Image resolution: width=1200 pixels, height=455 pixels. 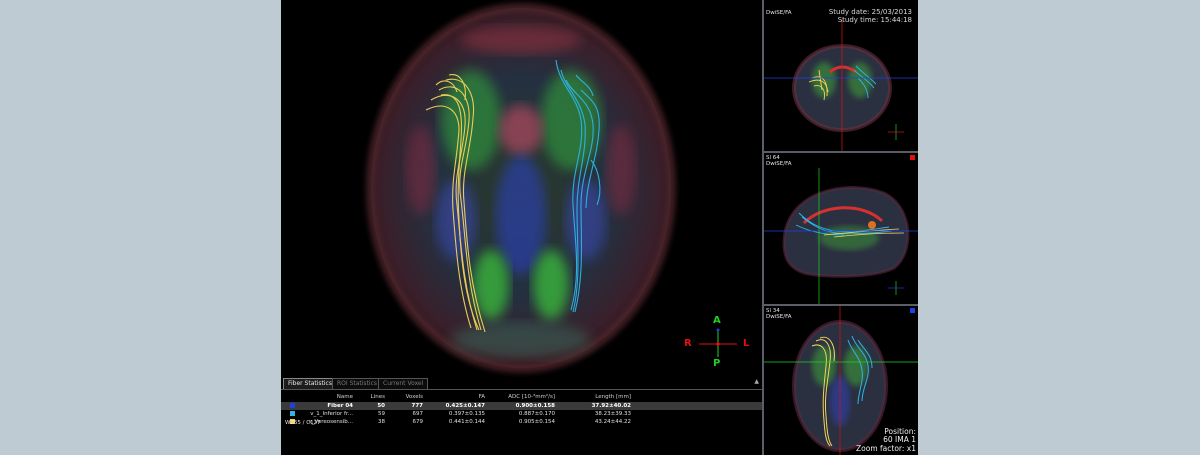 What do you see at coordinates (418, 422) in the screenshot?
I see `row-voxels: 679` at bounding box center [418, 422].